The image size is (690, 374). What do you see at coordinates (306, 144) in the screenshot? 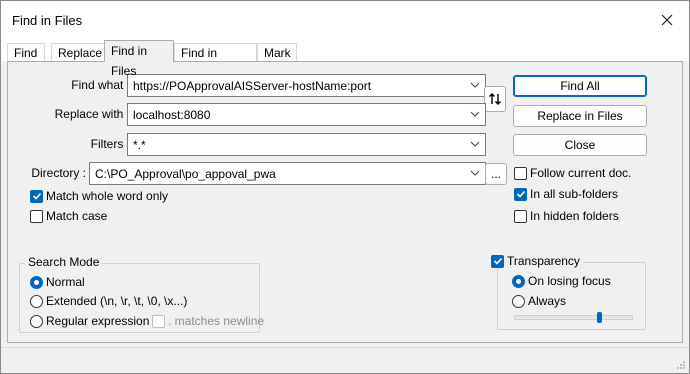
I see `filters-combo: *.*` at bounding box center [306, 144].